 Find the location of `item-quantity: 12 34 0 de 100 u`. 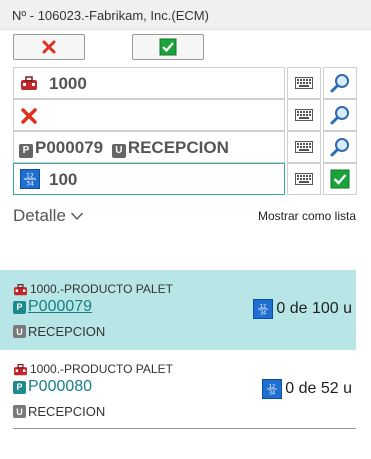

item-quantity: 12 34 0 de 100 u is located at coordinates (302, 309).